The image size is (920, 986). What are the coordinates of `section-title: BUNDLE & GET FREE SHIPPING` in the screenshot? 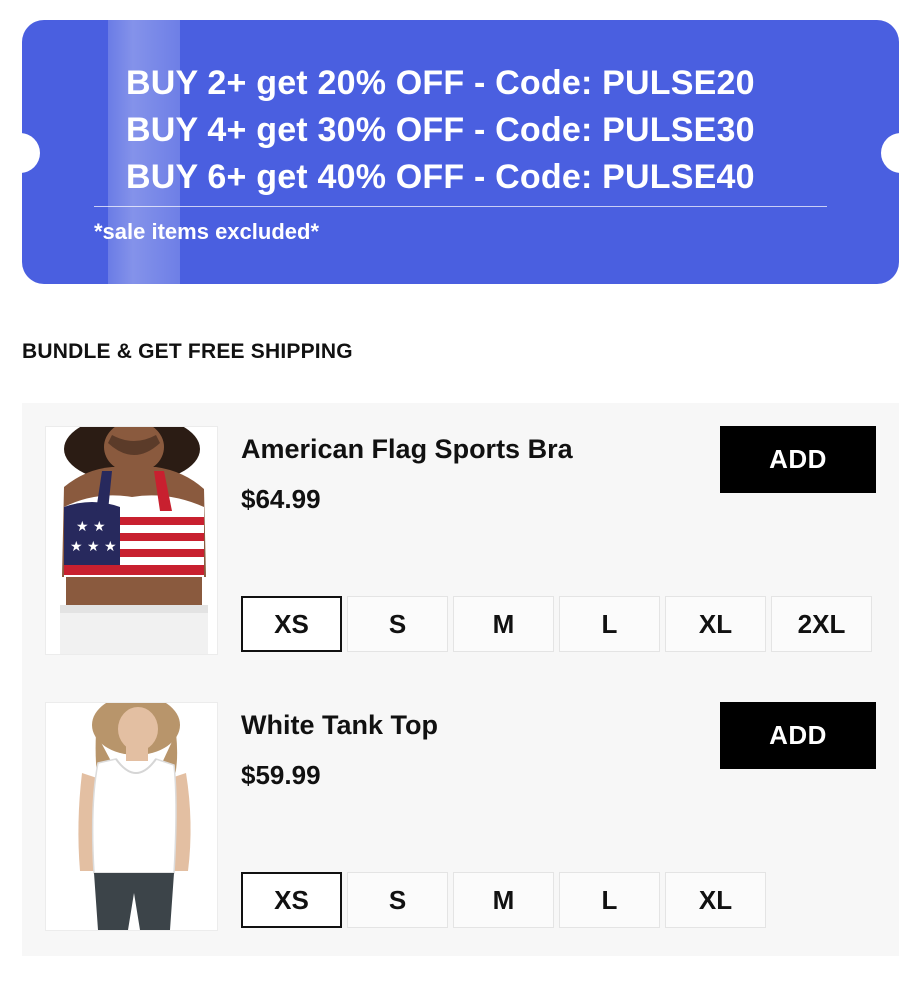 It's located at (187, 351).